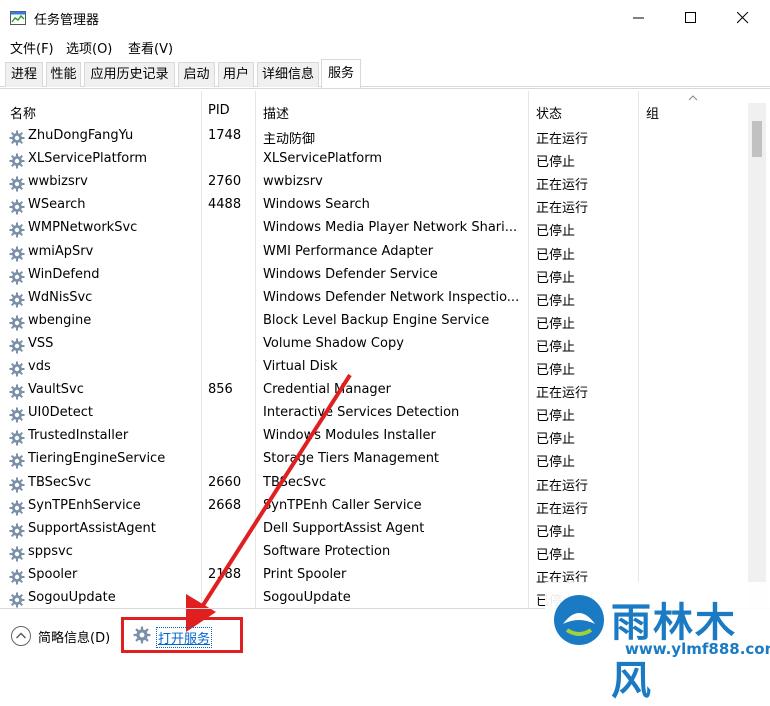 The width and height of the screenshot is (770, 706). I want to click on annotation-arrow, so click(269, 502).